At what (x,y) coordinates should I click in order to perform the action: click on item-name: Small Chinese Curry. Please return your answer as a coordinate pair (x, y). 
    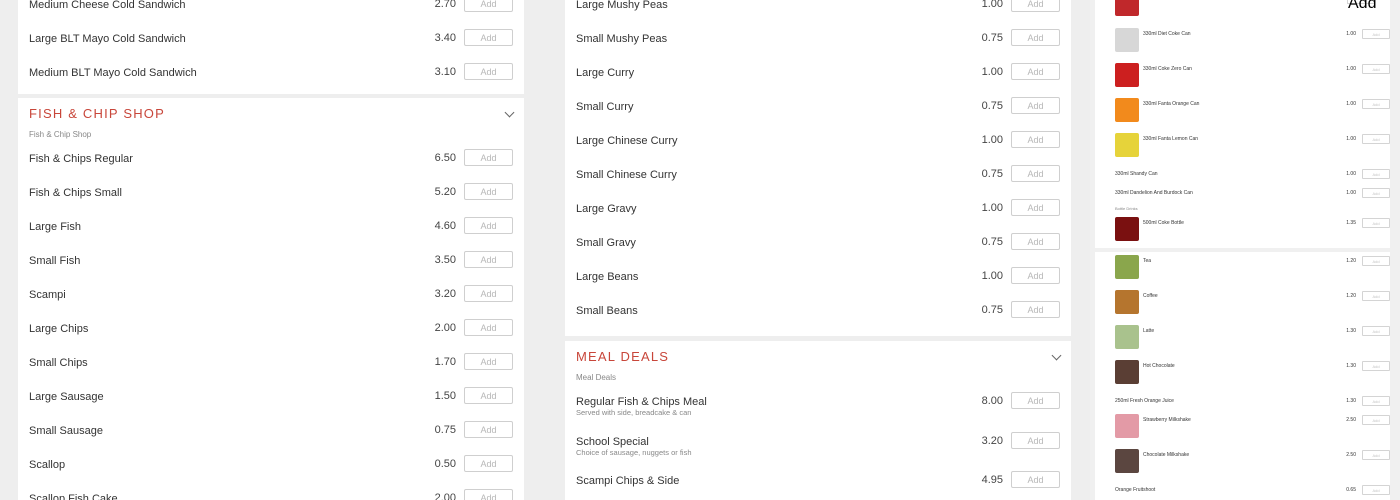
    Looking at the image, I should click on (626, 175).